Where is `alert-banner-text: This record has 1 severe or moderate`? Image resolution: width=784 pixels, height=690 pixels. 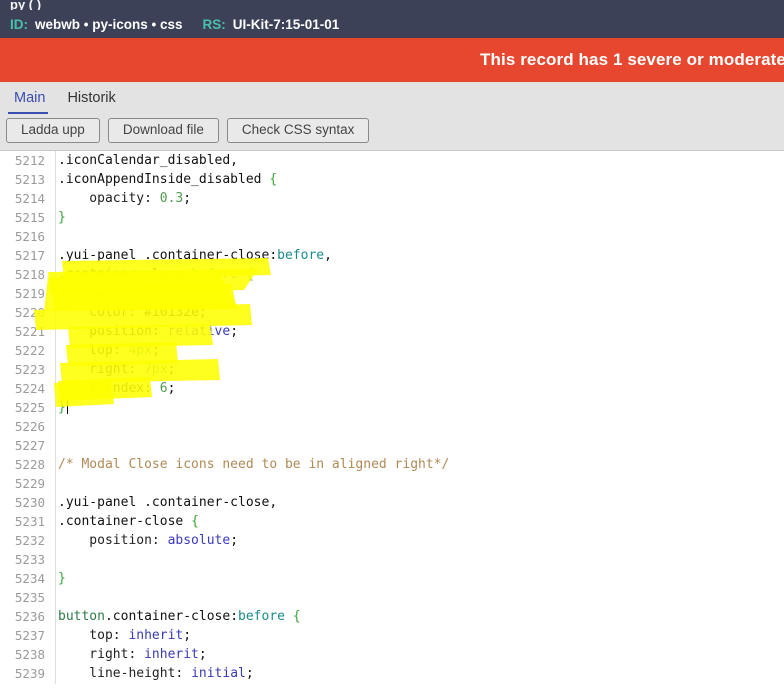 alert-banner-text: This record has 1 severe or moderate is located at coordinates (632, 59).